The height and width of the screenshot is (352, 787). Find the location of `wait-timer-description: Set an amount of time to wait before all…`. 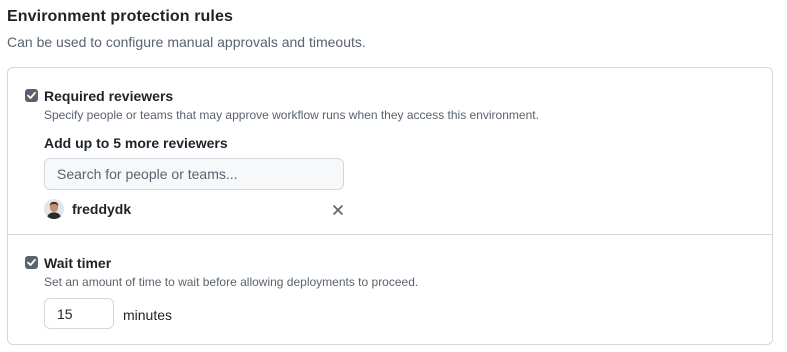

wait-timer-description: Set an amount of time to wait before all… is located at coordinates (231, 282).